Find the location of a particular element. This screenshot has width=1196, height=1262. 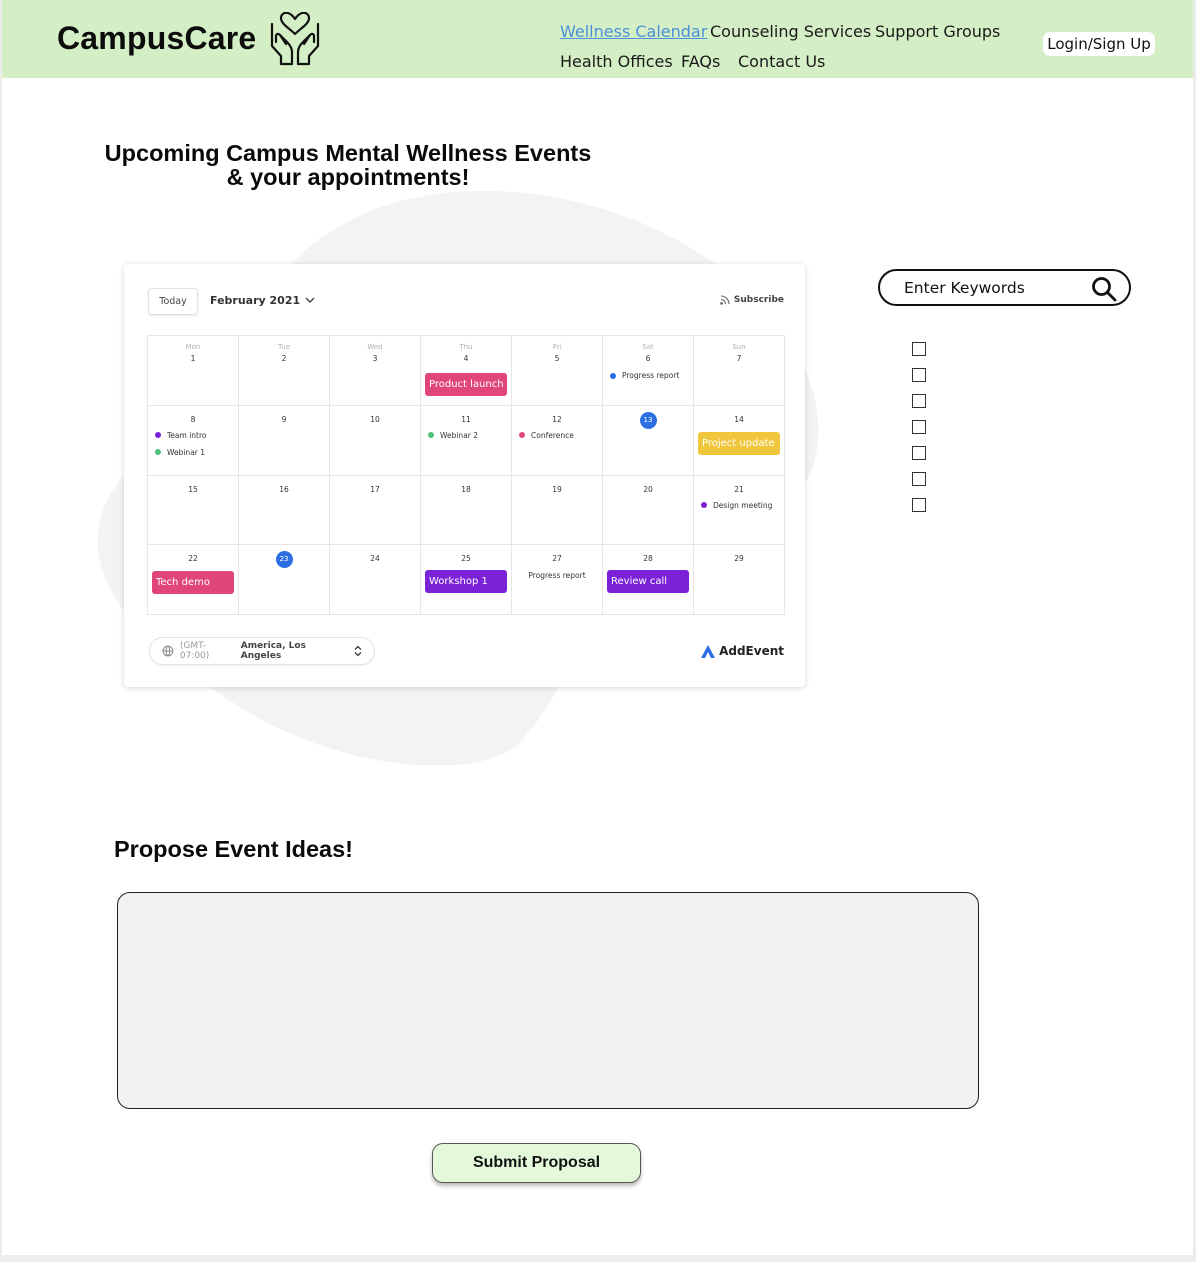

calendar-day: 17 is located at coordinates (375, 510).